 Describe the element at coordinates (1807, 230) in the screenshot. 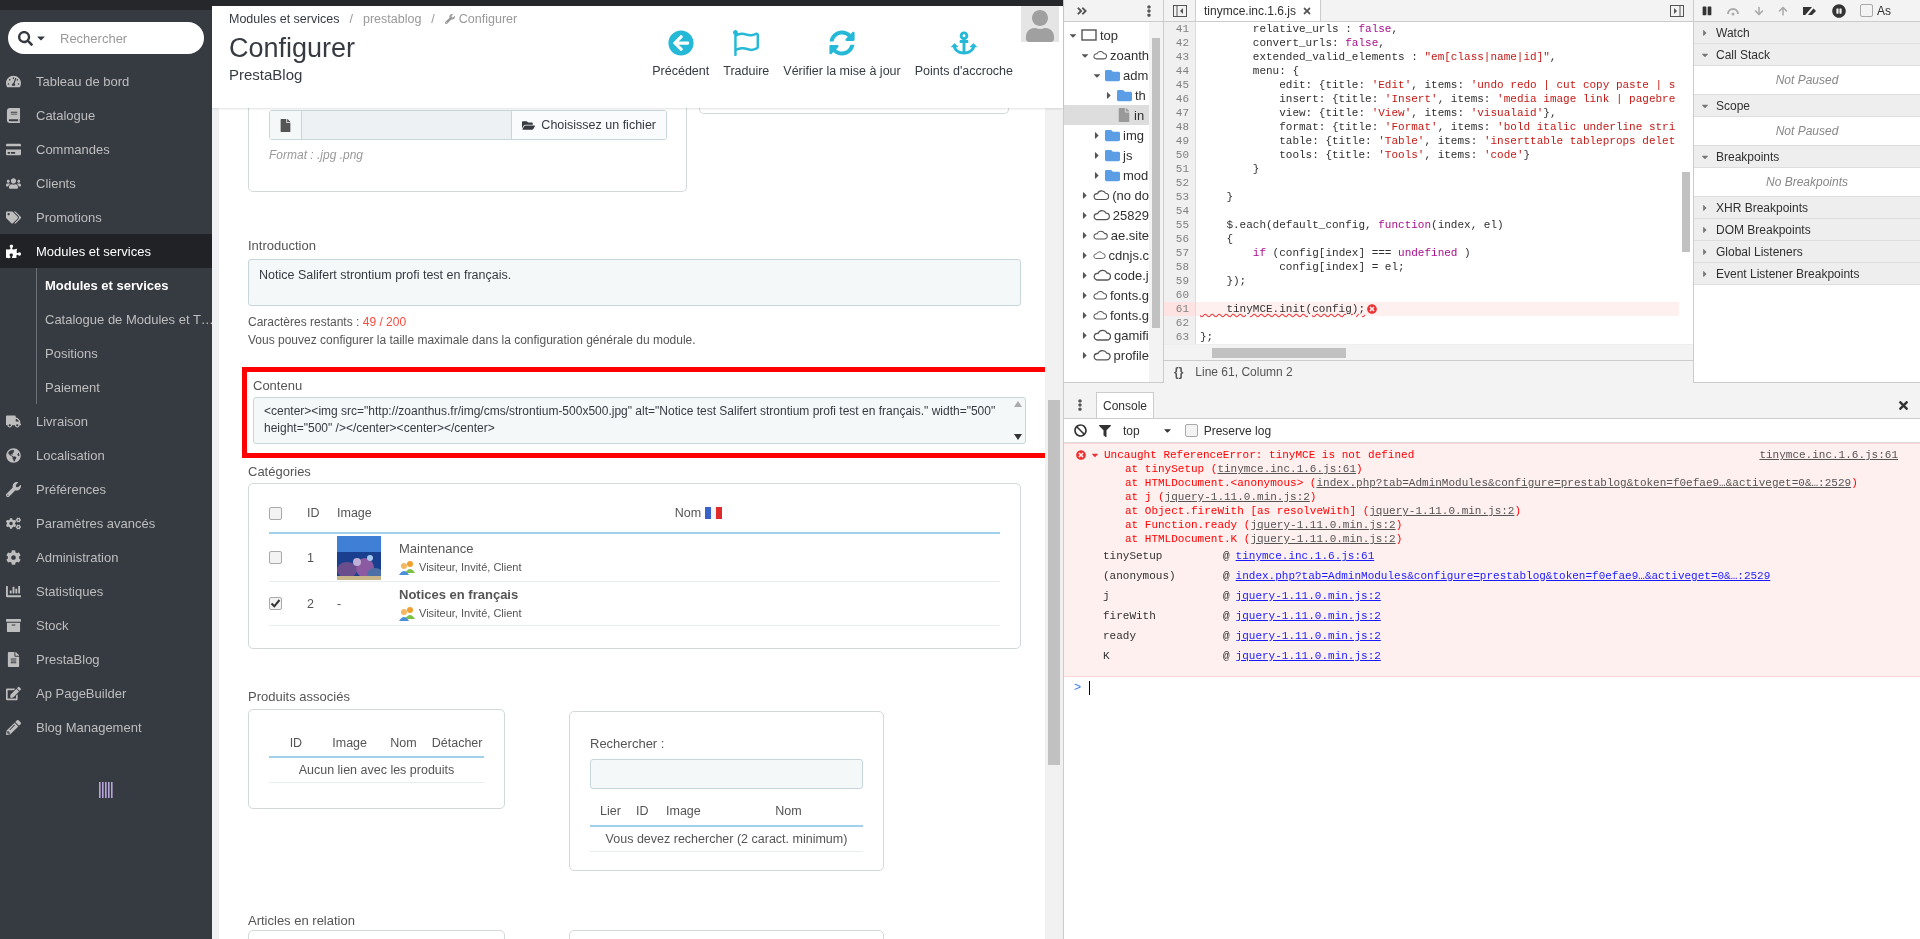

I see `section-header: DOM Breakpoints` at that location.